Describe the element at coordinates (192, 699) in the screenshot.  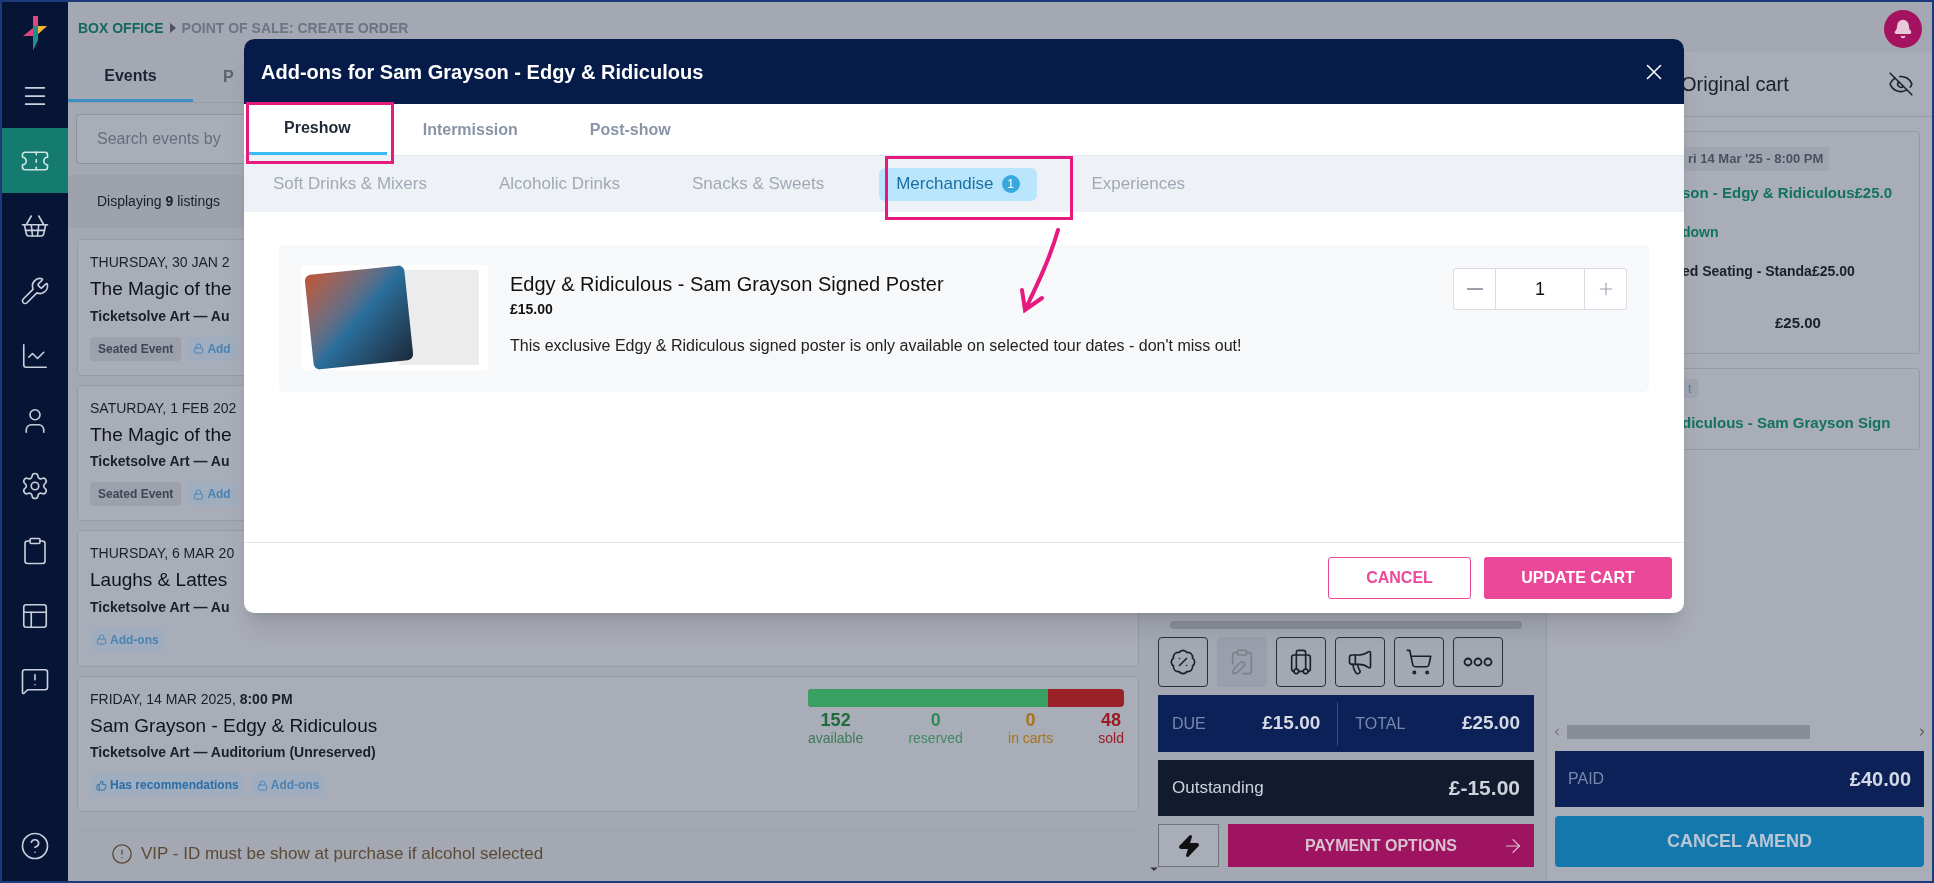
I see `event-date: FRIDAY, 14 MAR 2025, 8:00 PM` at that location.